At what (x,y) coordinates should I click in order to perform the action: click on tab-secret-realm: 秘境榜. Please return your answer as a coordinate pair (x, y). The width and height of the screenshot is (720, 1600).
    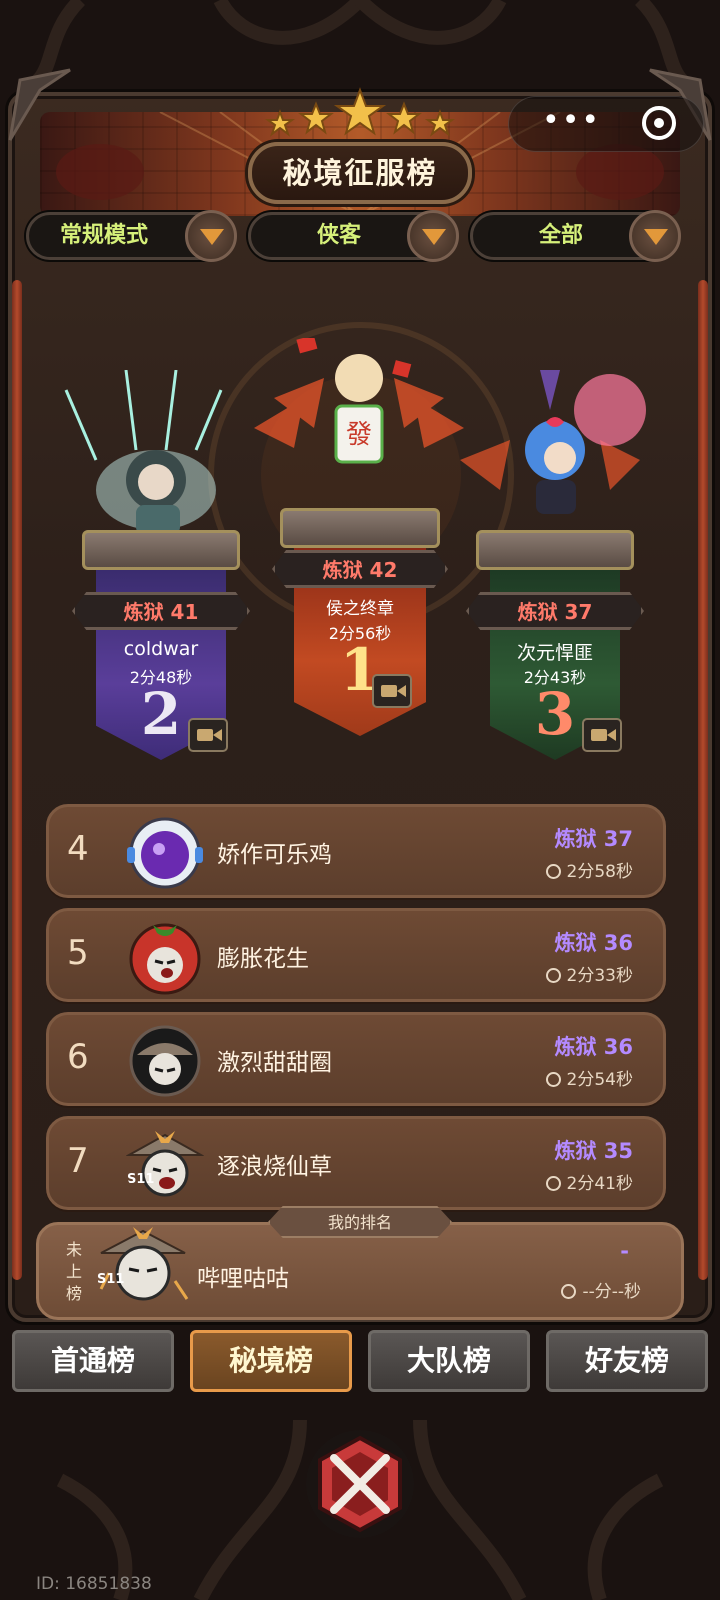
    Looking at the image, I should click on (271, 1361).